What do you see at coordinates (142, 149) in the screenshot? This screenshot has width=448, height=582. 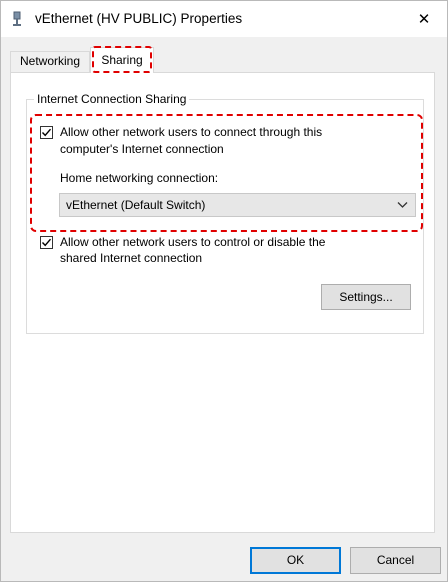 I see `allow-connect-label-line2: computer's Internet connection` at bounding box center [142, 149].